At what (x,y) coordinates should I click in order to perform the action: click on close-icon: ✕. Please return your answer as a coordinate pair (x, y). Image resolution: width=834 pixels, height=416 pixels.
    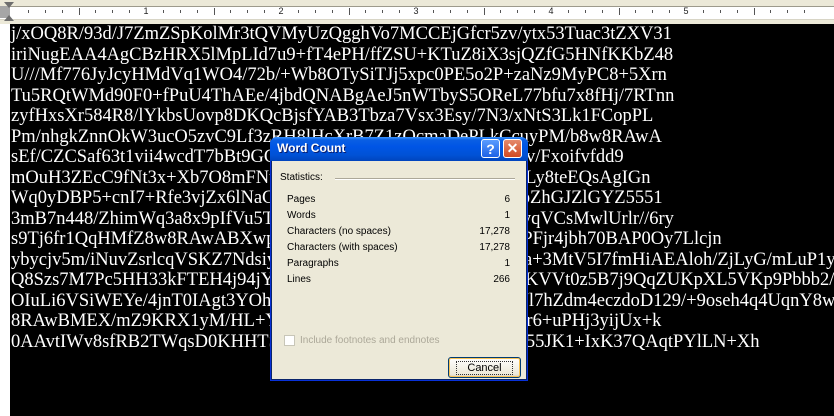
    Looking at the image, I should click on (512, 148).